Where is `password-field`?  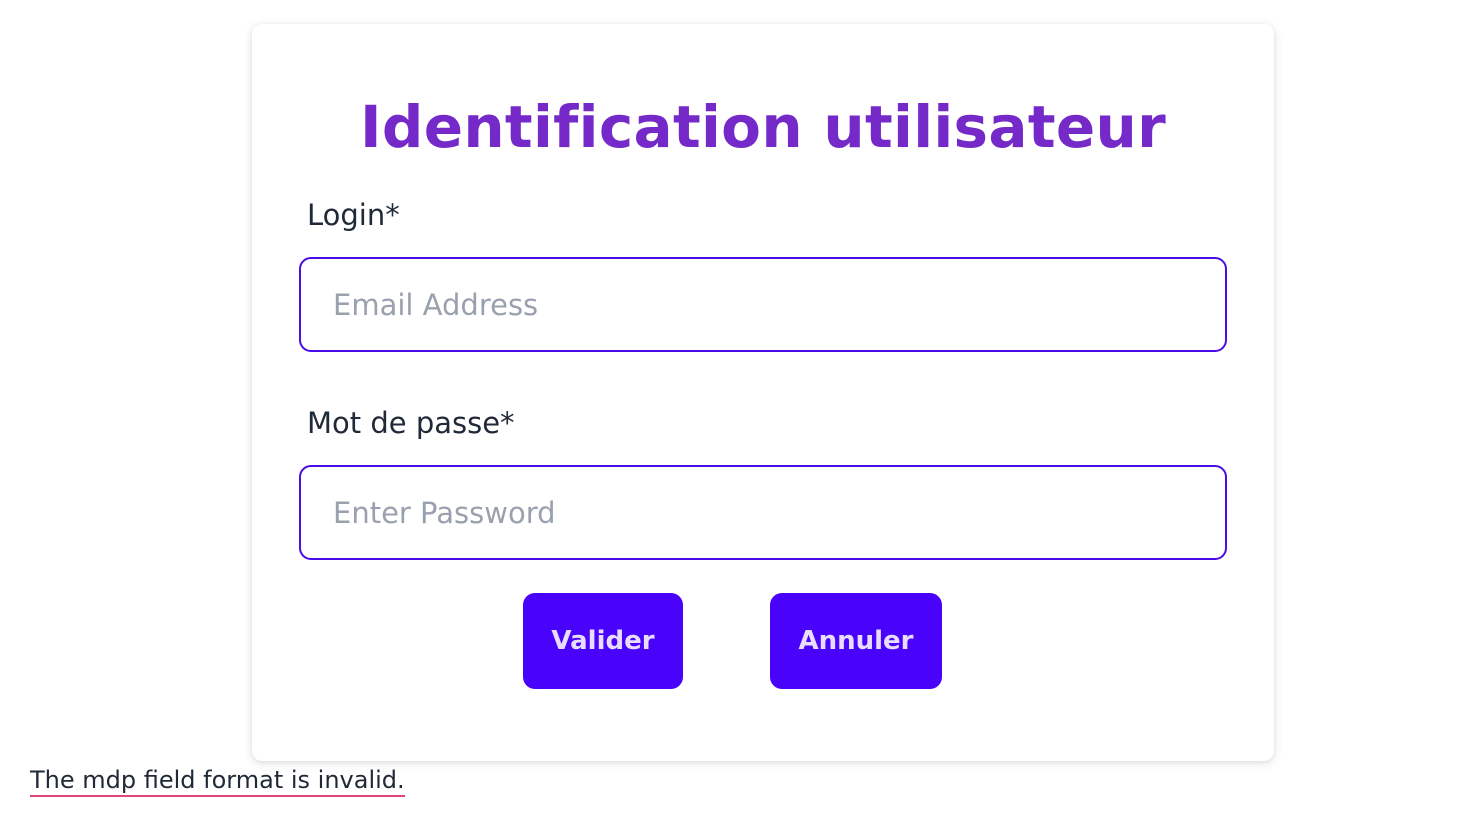 password-field is located at coordinates (763, 512).